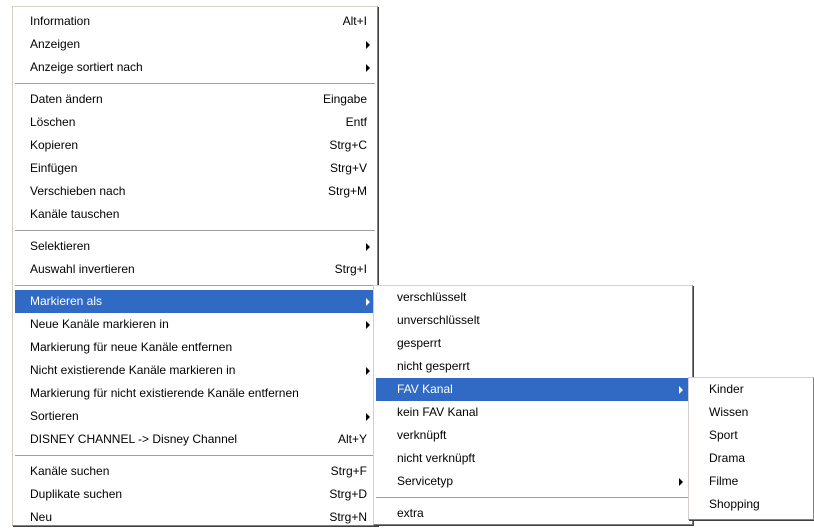  What do you see at coordinates (356, 122) in the screenshot?
I see `shortcut-label: Entf` at bounding box center [356, 122].